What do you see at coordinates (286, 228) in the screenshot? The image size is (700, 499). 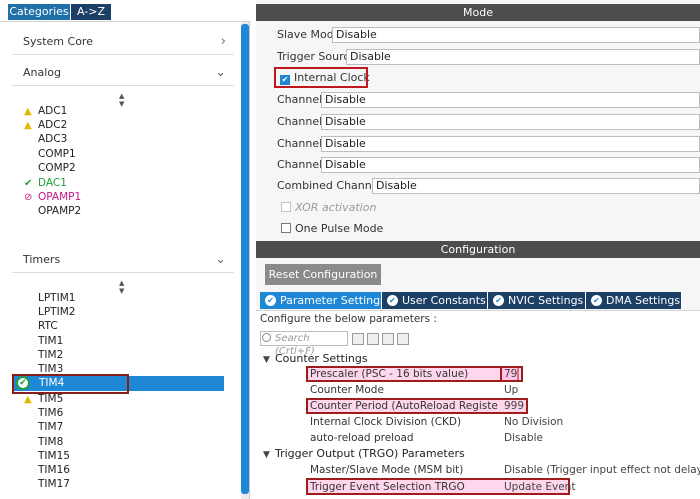 I see `checkbox-unchecked-icon` at bounding box center [286, 228].